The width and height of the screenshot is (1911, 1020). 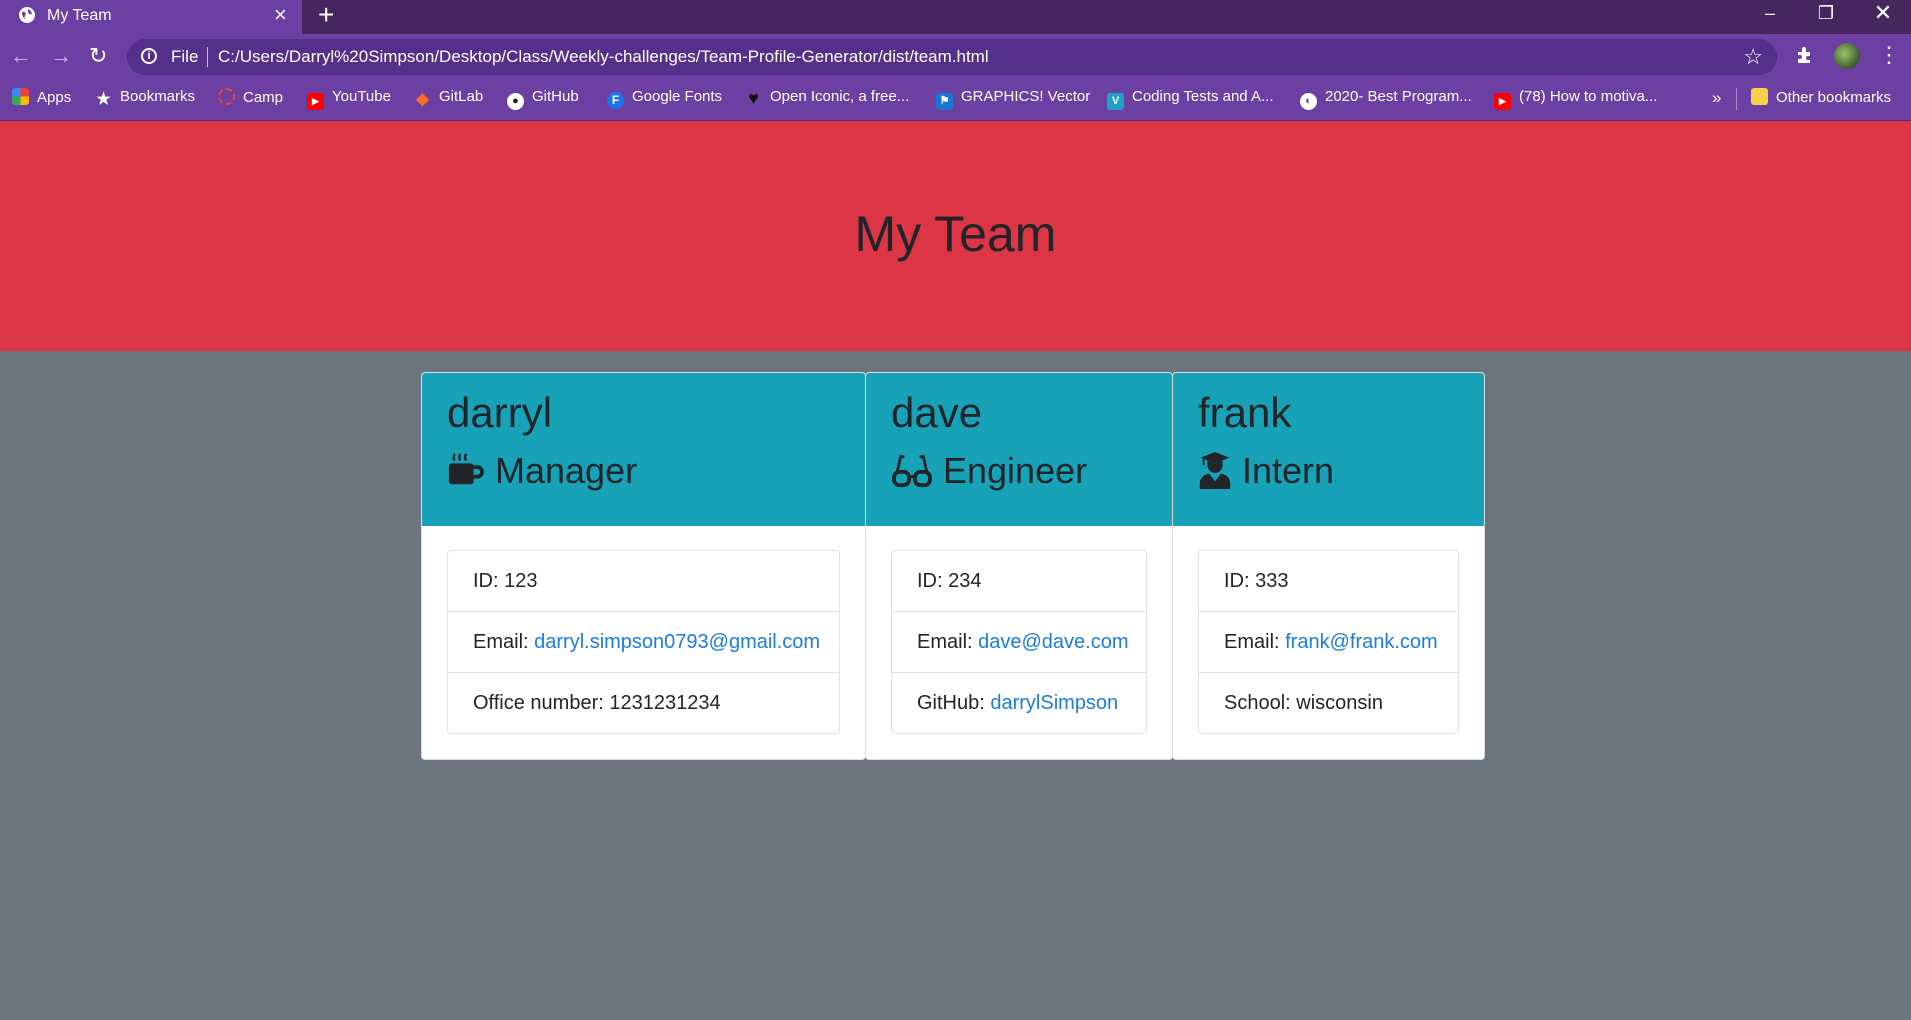 I want to click on employee-name: dave, so click(x=937, y=412).